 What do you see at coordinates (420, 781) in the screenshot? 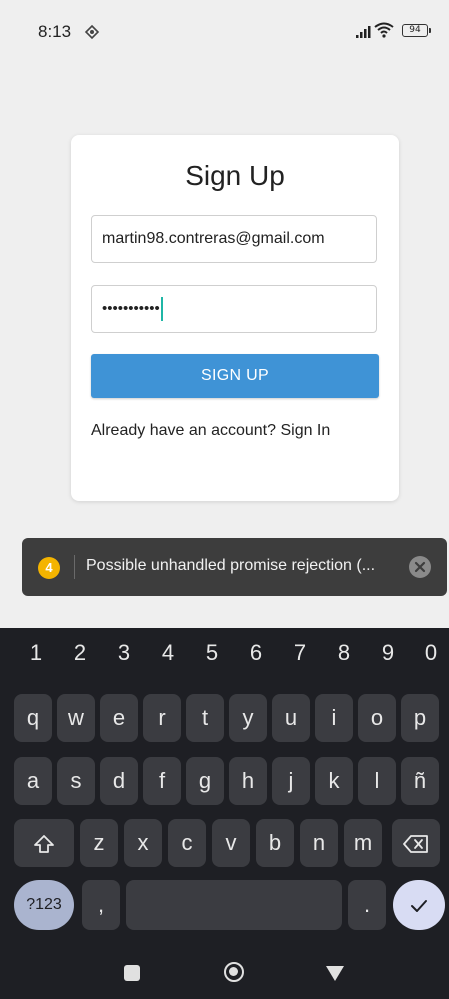
I see `key-n-tilde: ñ` at bounding box center [420, 781].